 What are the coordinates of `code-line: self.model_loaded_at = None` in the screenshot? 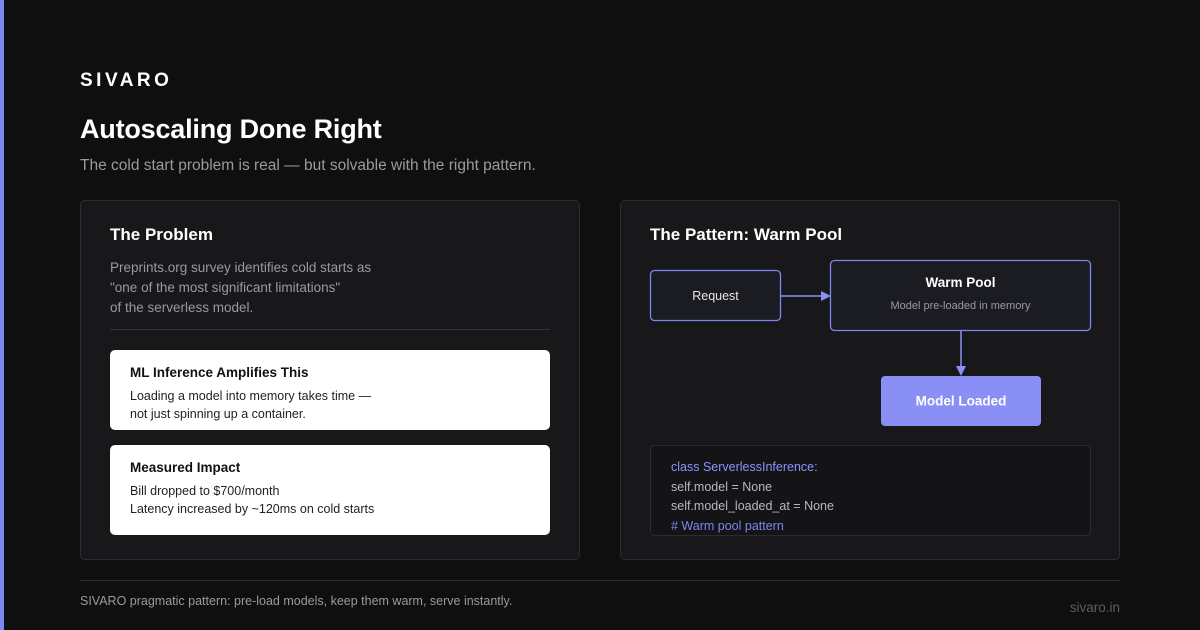 It's located at (752, 506).